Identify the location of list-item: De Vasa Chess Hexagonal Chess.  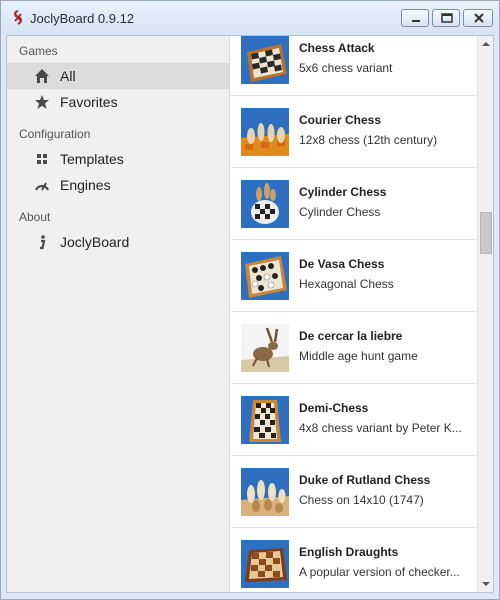
(354, 276).